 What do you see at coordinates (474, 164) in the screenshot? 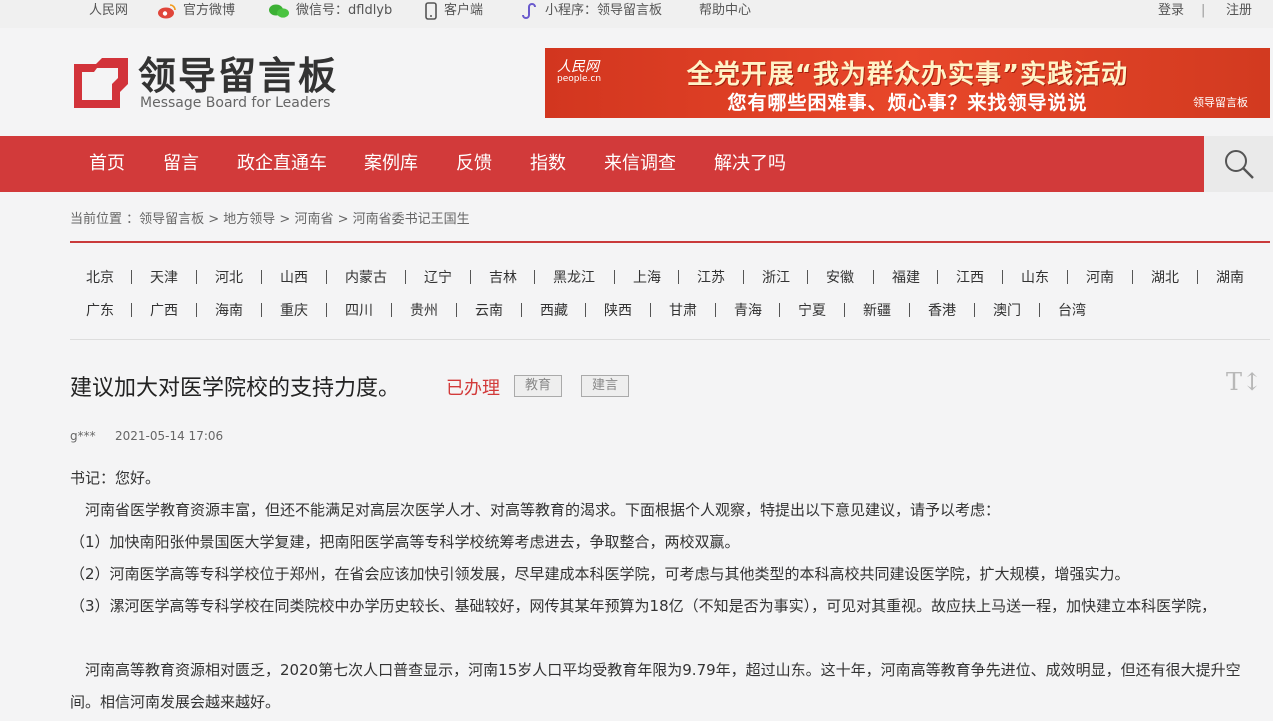
I see `nav-item-feedback: 反馈` at bounding box center [474, 164].